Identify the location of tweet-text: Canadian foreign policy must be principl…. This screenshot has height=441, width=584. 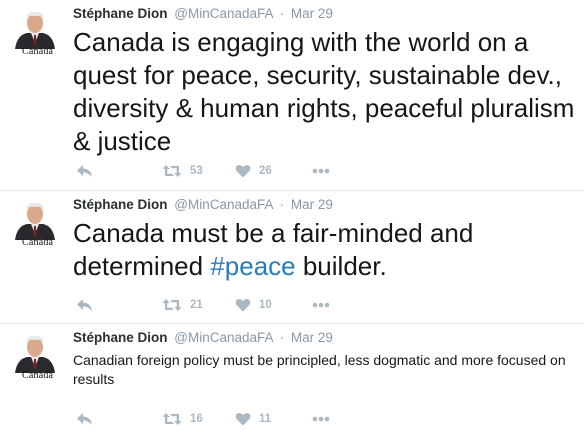
(319, 369).